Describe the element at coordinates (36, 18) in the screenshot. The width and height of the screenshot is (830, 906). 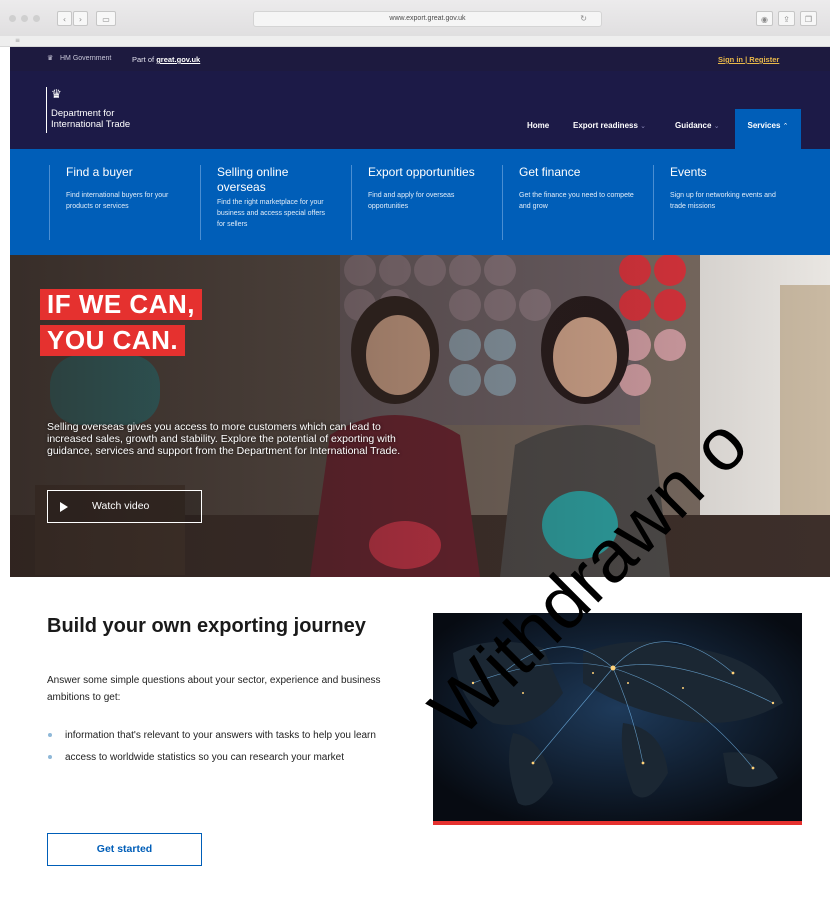
I see `zoom-window-button` at that location.